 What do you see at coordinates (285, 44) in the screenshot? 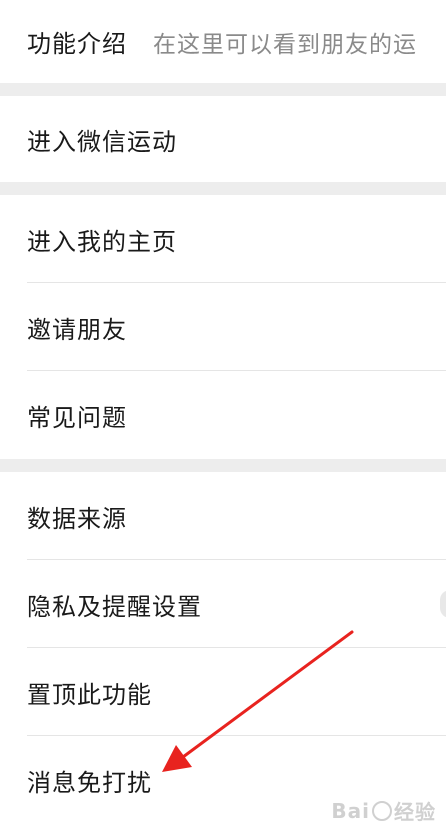
I see `function-intro-description: 在这里可以看到朋友的运` at bounding box center [285, 44].